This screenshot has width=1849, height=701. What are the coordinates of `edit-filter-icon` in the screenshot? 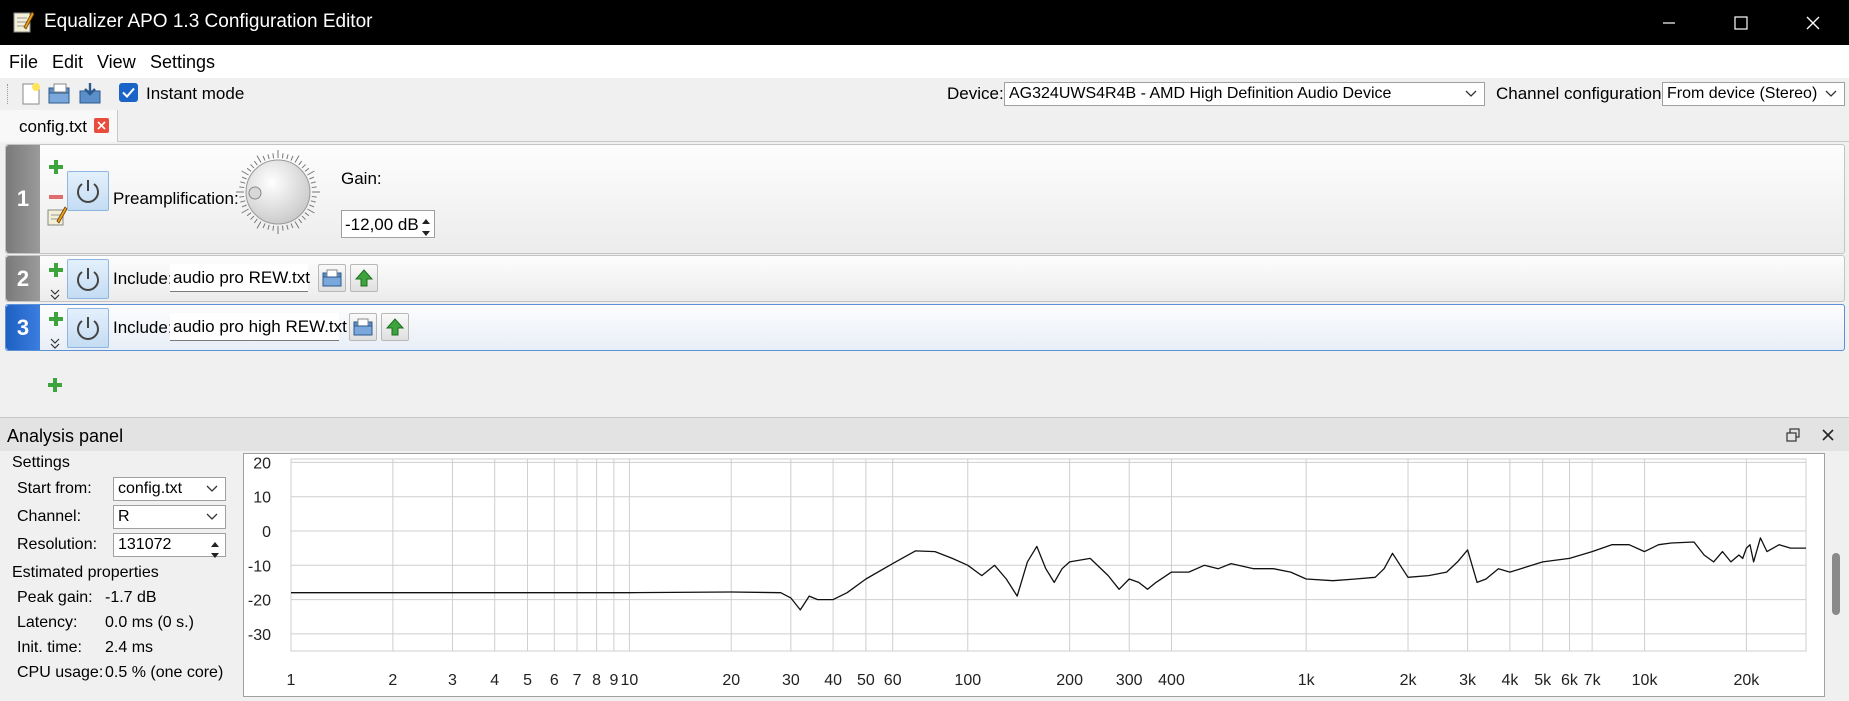 It's located at (57, 216).